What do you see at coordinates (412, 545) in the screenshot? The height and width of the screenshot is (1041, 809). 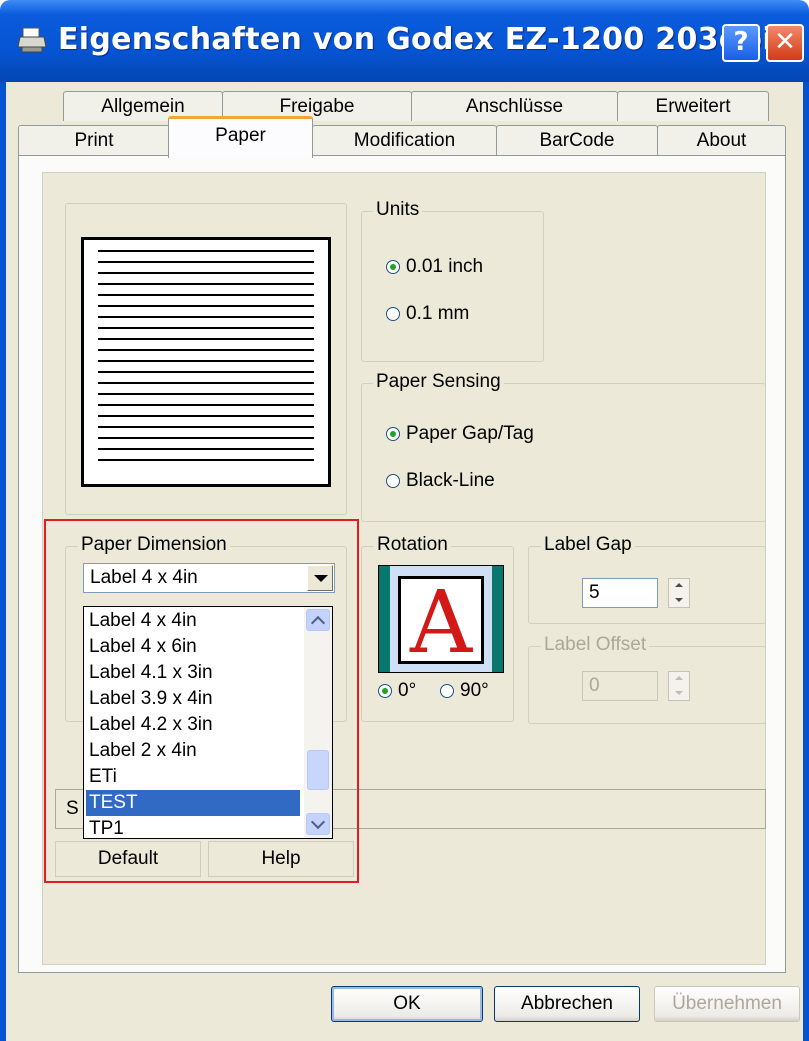 I see `rotation-label: Rotation` at bounding box center [412, 545].